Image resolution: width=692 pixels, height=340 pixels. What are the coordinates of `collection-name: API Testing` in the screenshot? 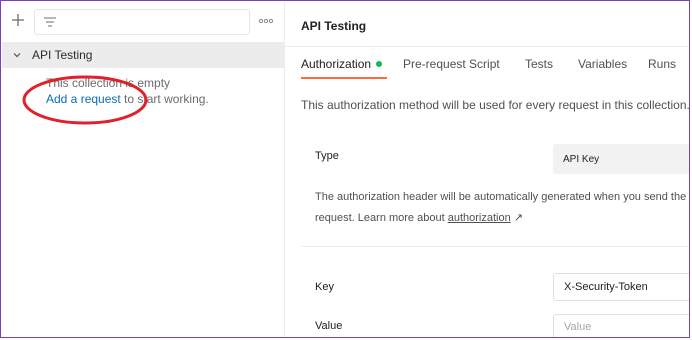 It's located at (62, 55).